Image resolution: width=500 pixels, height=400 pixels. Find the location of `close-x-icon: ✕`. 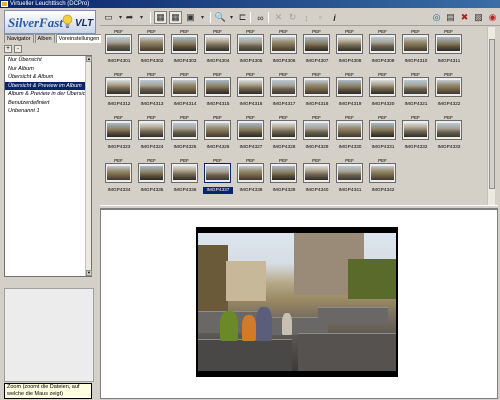

close-x-icon: ✕ is located at coordinates (278, 17).